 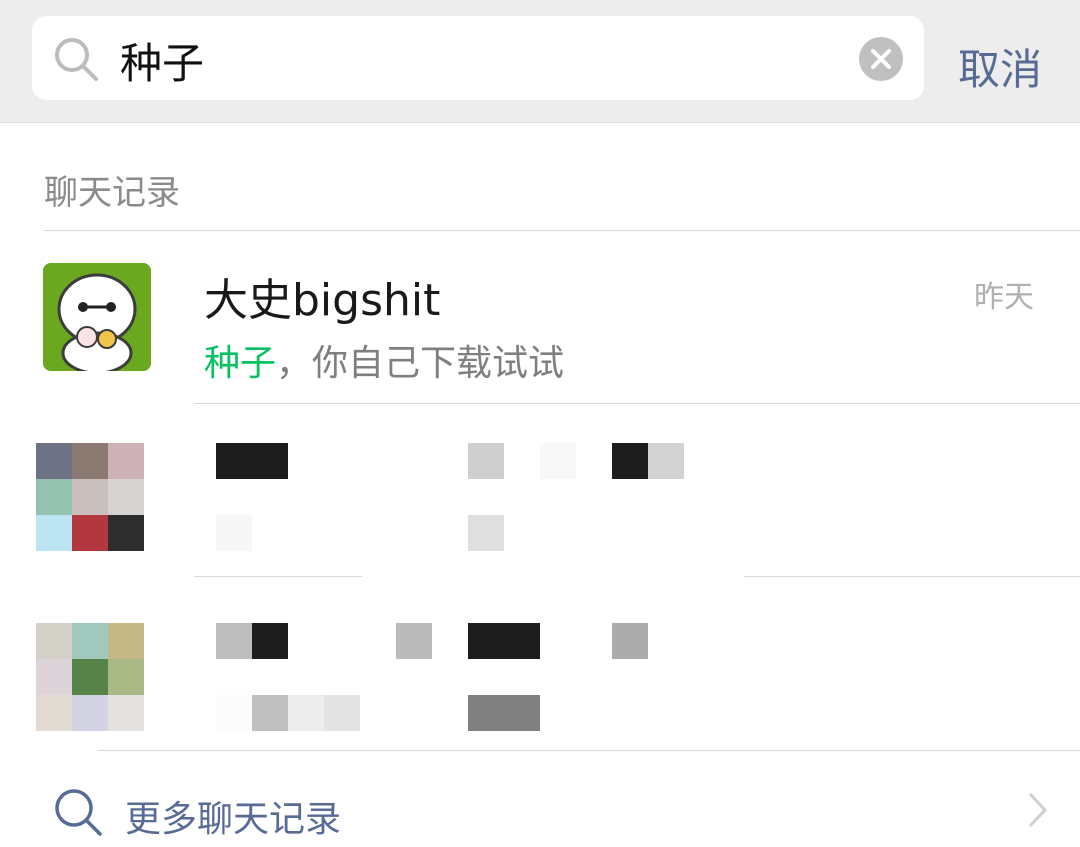 What do you see at coordinates (1000, 66) in the screenshot?
I see `cancel-button: 取消` at bounding box center [1000, 66].